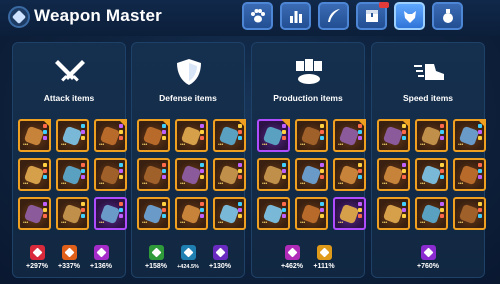  I want to click on tab-skills, so click(333, 16).